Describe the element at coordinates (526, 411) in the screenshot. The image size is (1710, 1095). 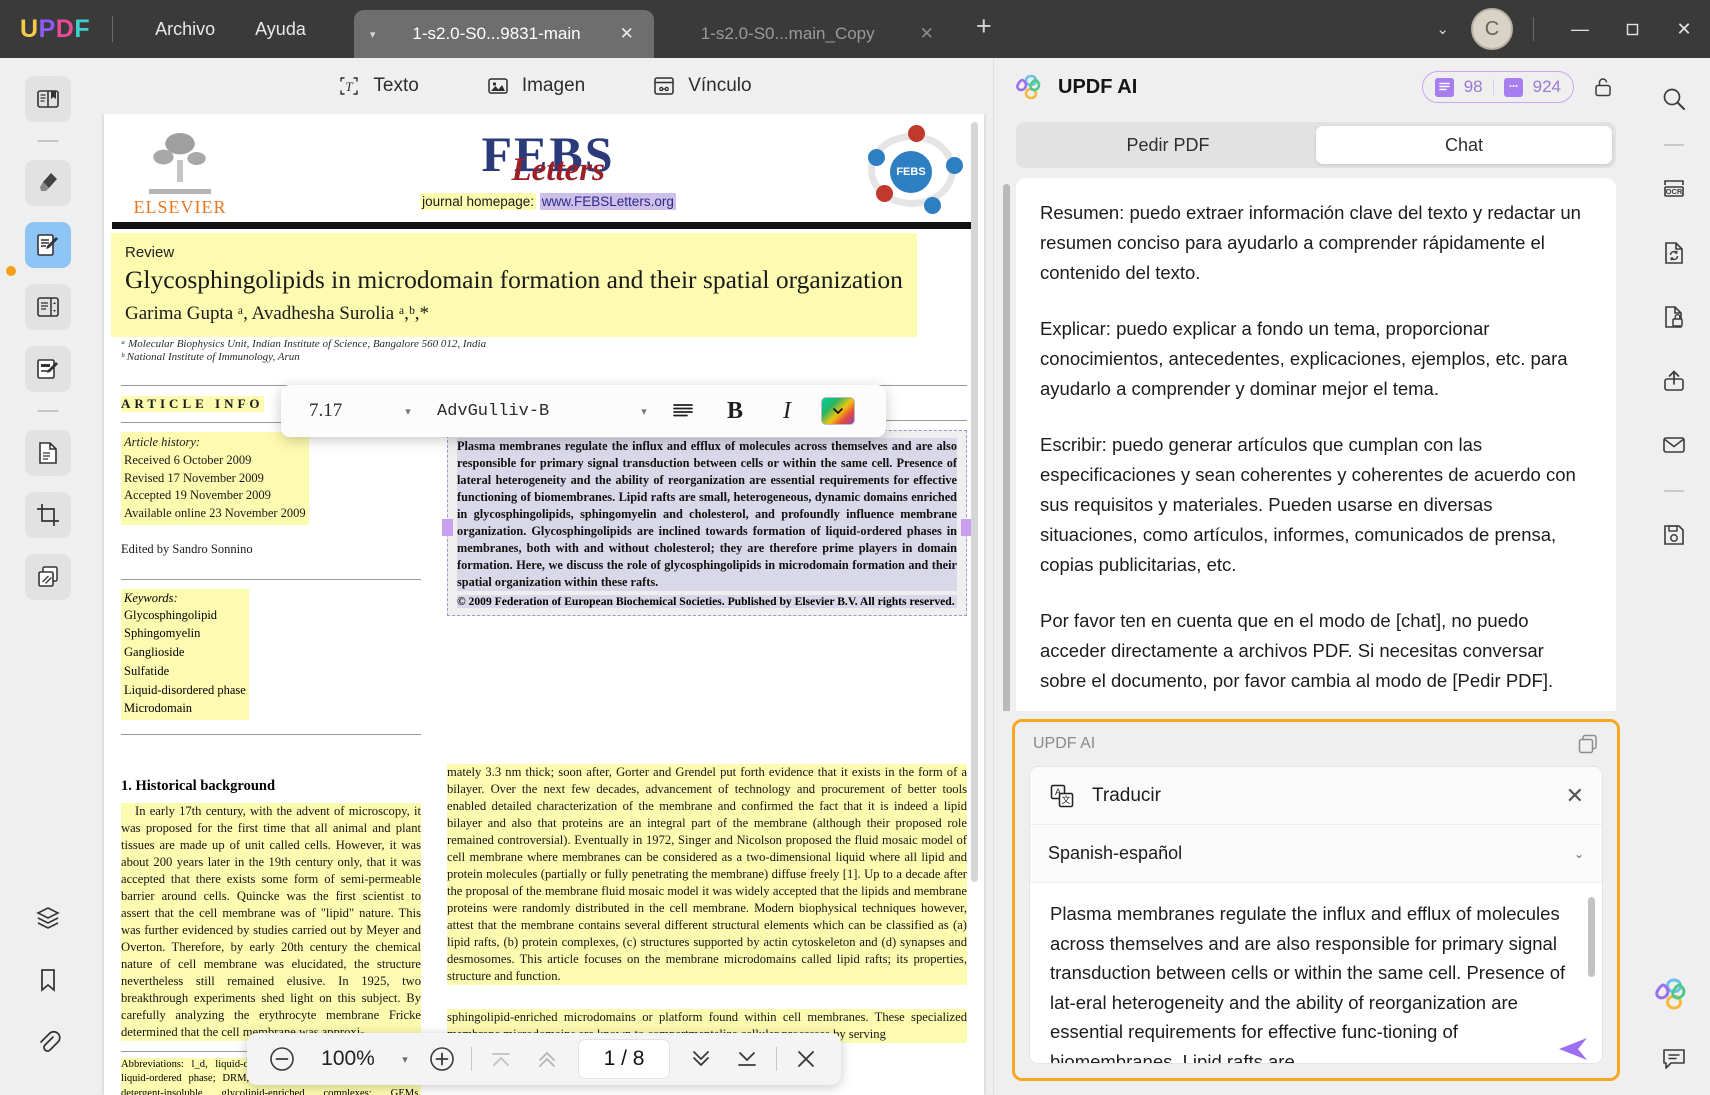
I see `font-family-value: AdvGulliv-B` at that location.